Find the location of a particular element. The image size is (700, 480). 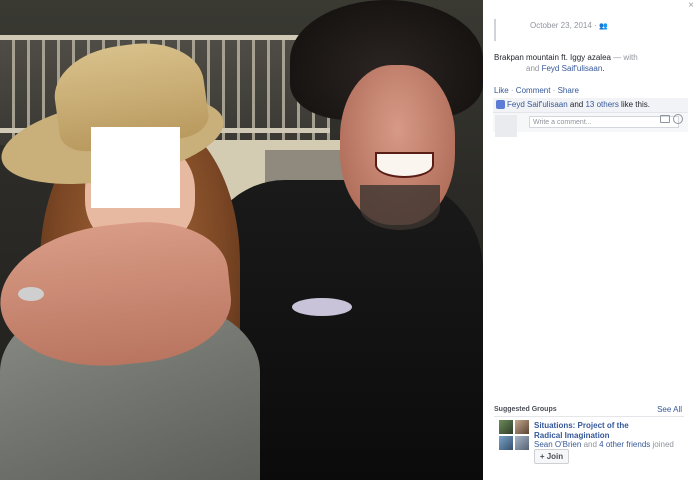

camera-icon is located at coordinates (665, 119).